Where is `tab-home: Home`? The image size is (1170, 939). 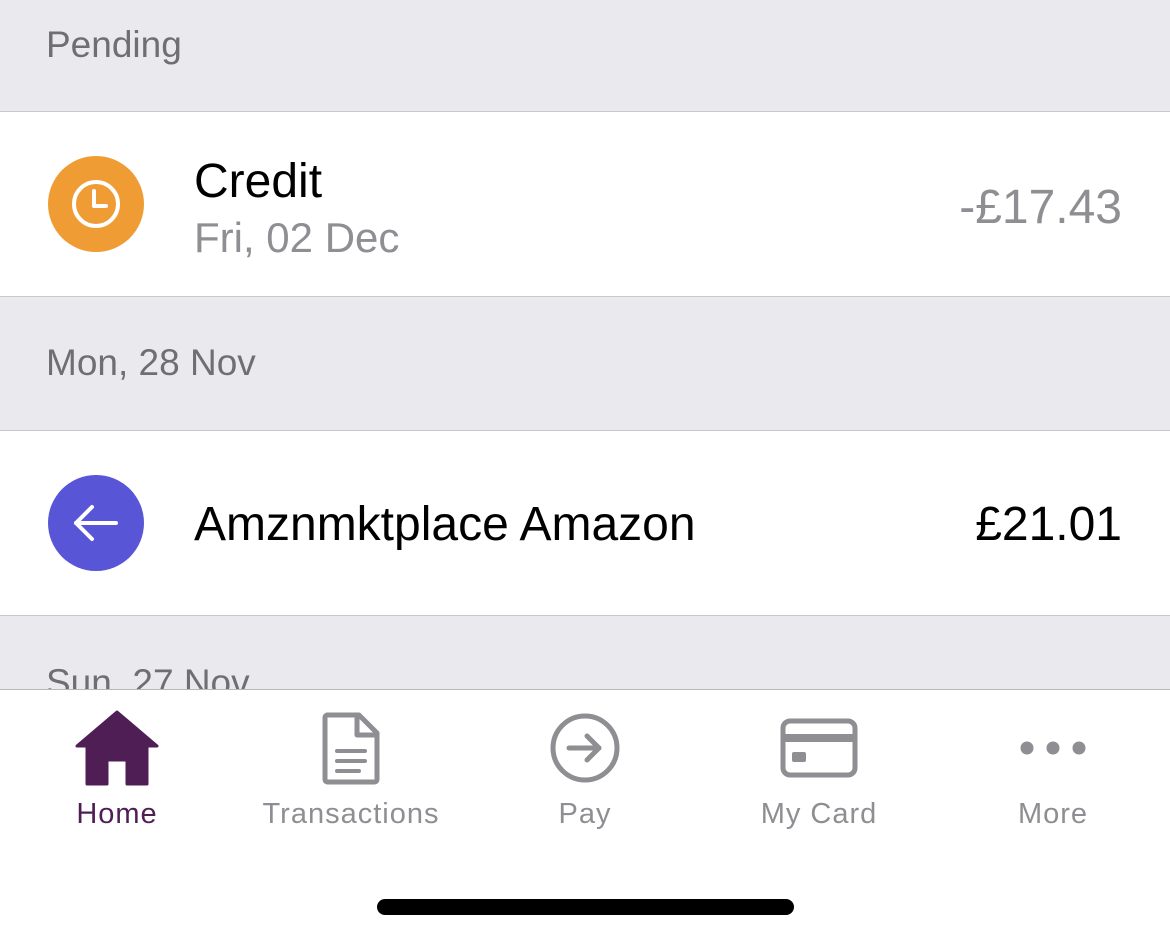 tab-home: Home is located at coordinates (117, 770).